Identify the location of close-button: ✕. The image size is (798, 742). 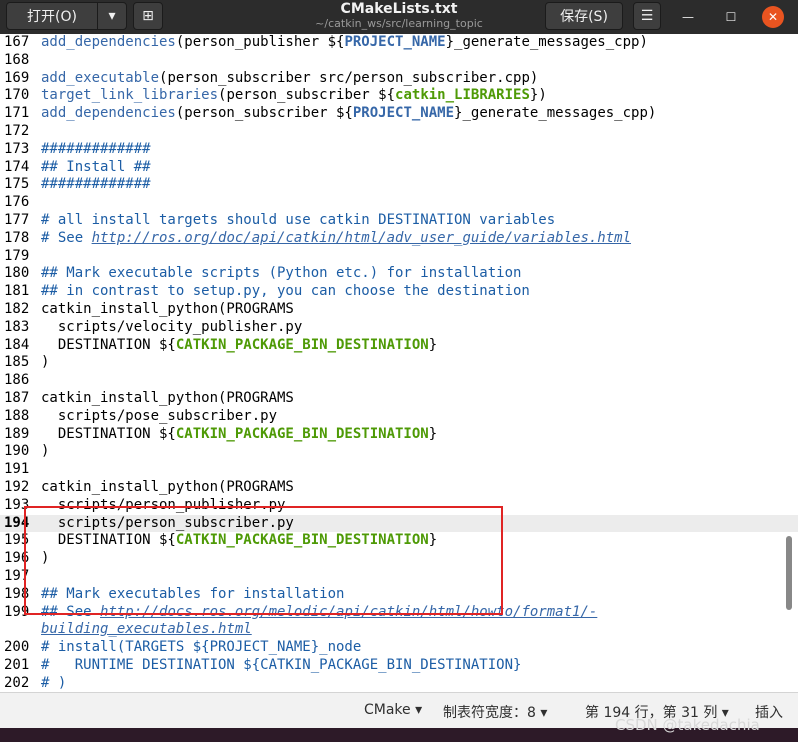
(773, 17).